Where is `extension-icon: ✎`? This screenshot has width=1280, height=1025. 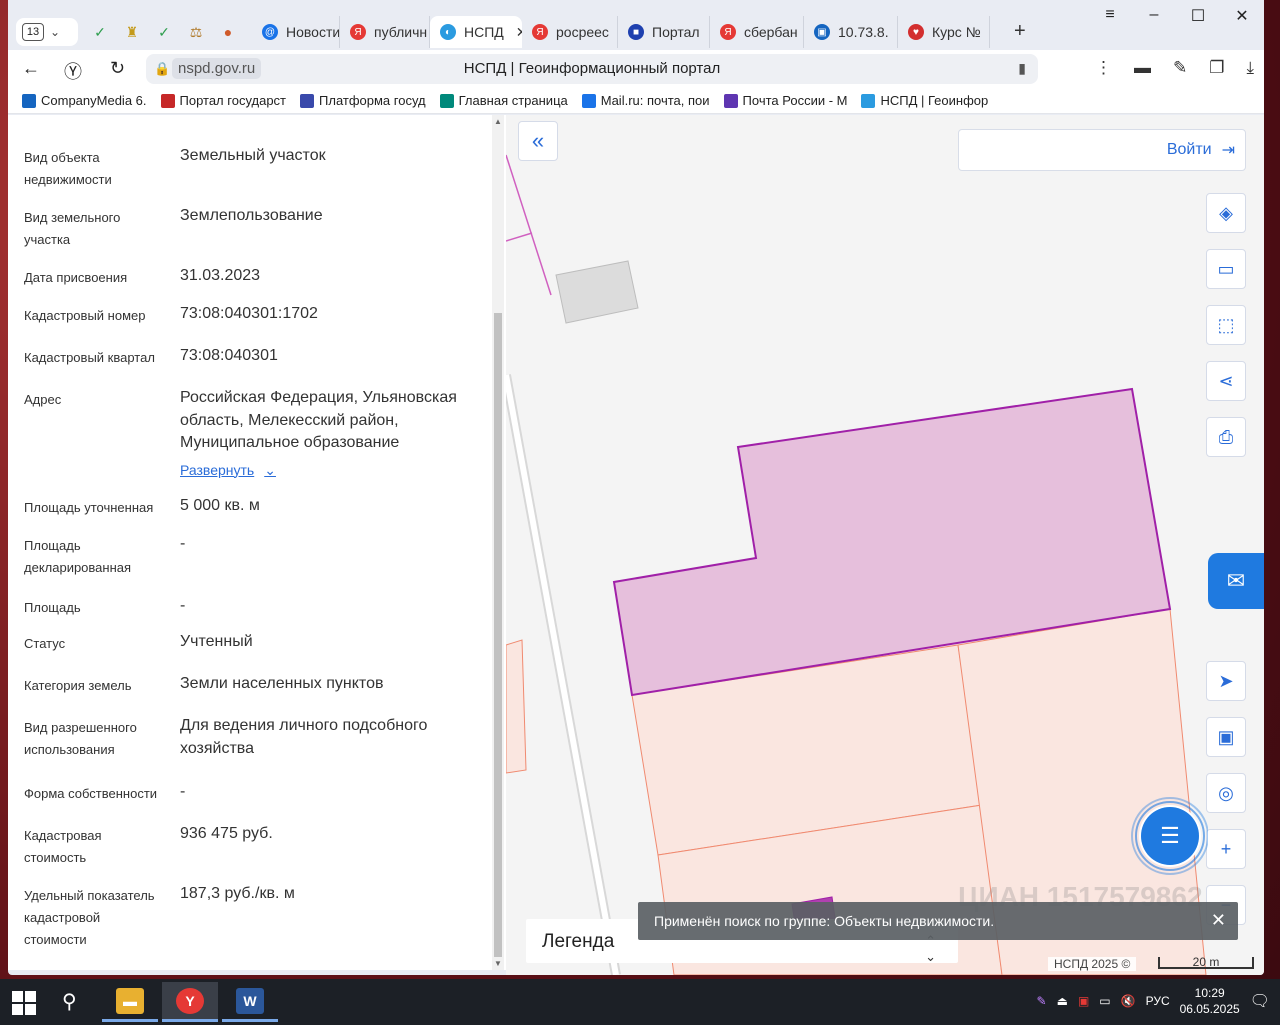
extension-icon: ✎ is located at coordinates (1180, 68).